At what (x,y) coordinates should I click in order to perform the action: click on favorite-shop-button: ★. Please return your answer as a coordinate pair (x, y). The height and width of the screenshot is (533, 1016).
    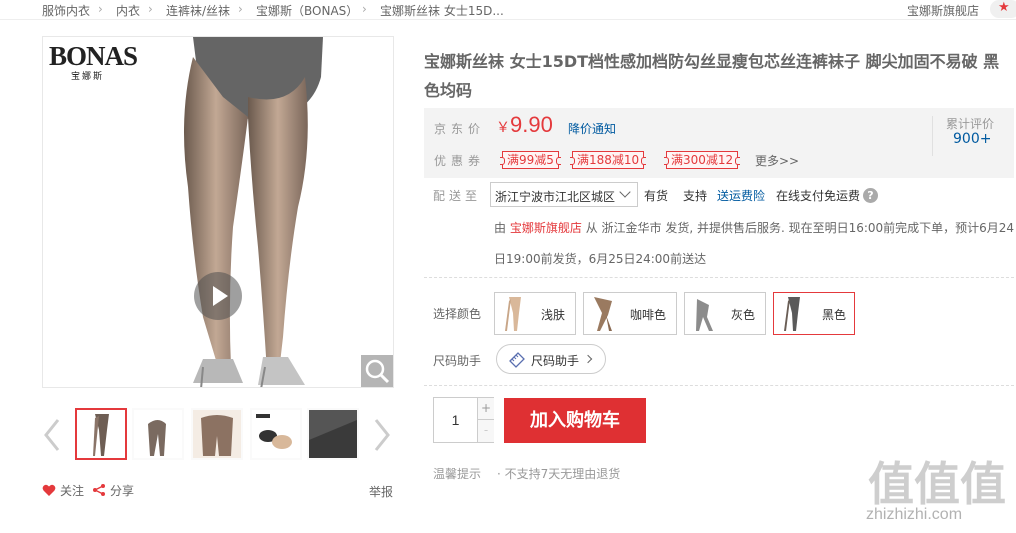
    Looking at the image, I should click on (1003, 9).